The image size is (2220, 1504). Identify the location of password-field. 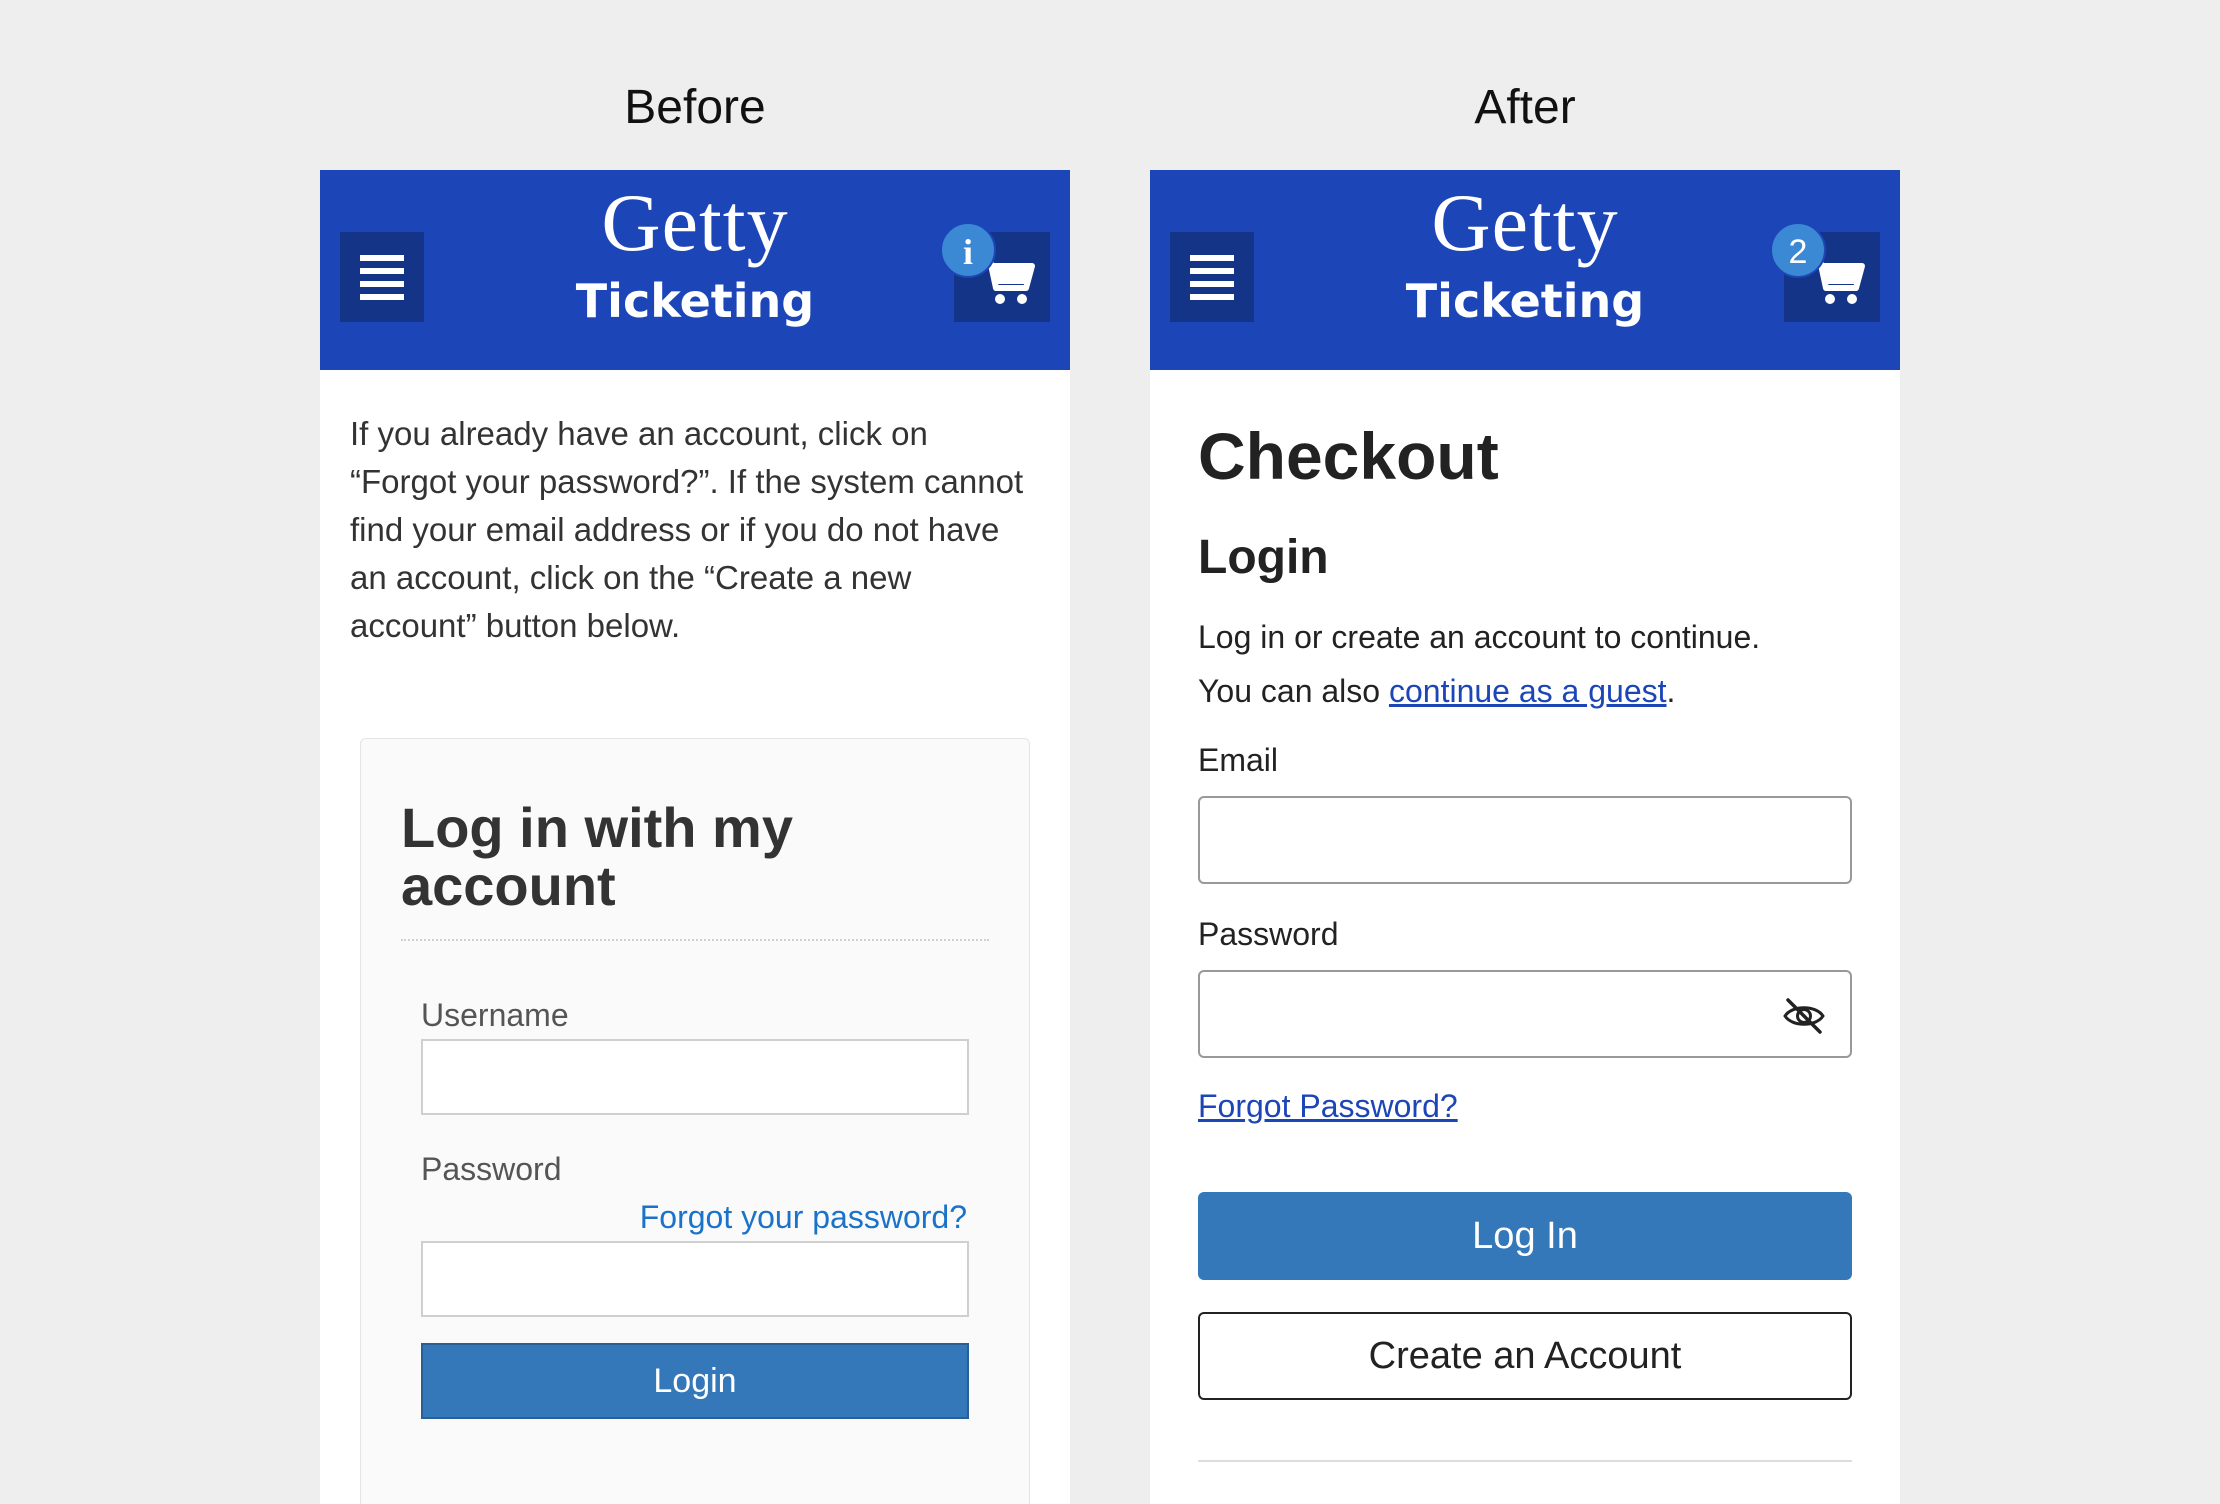
(1525, 1014).